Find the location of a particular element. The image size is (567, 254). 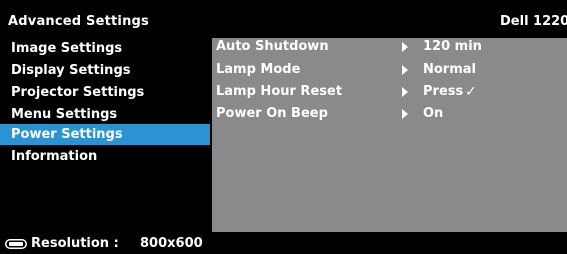

status-footer: Resolution : 800x600 is located at coordinates (283, 244).